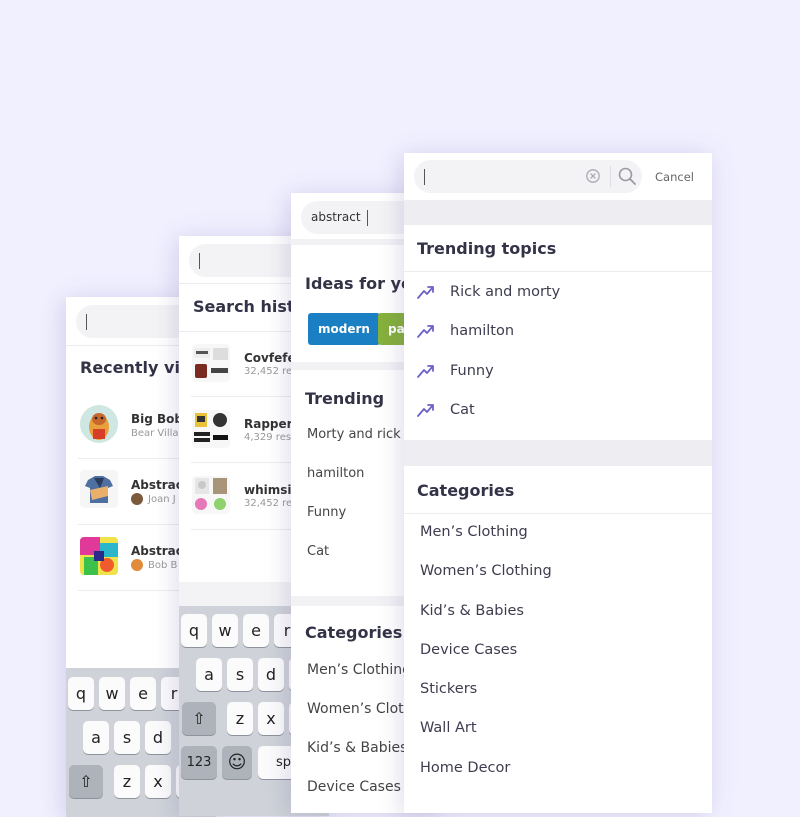 This screenshot has width=800, height=817. What do you see at coordinates (157, 419) in the screenshot?
I see `item-title: Big Bob` at bounding box center [157, 419].